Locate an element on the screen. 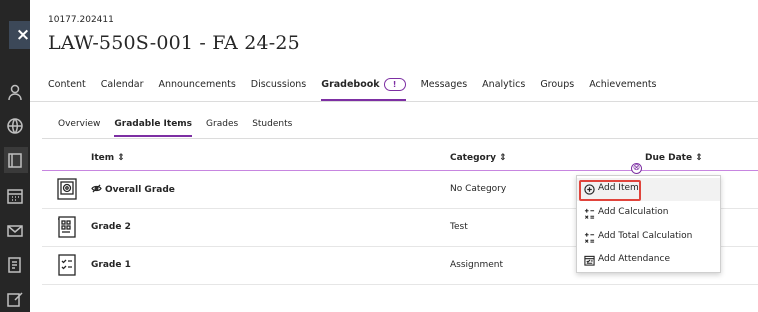  globe-icon is located at coordinates (15, 126).